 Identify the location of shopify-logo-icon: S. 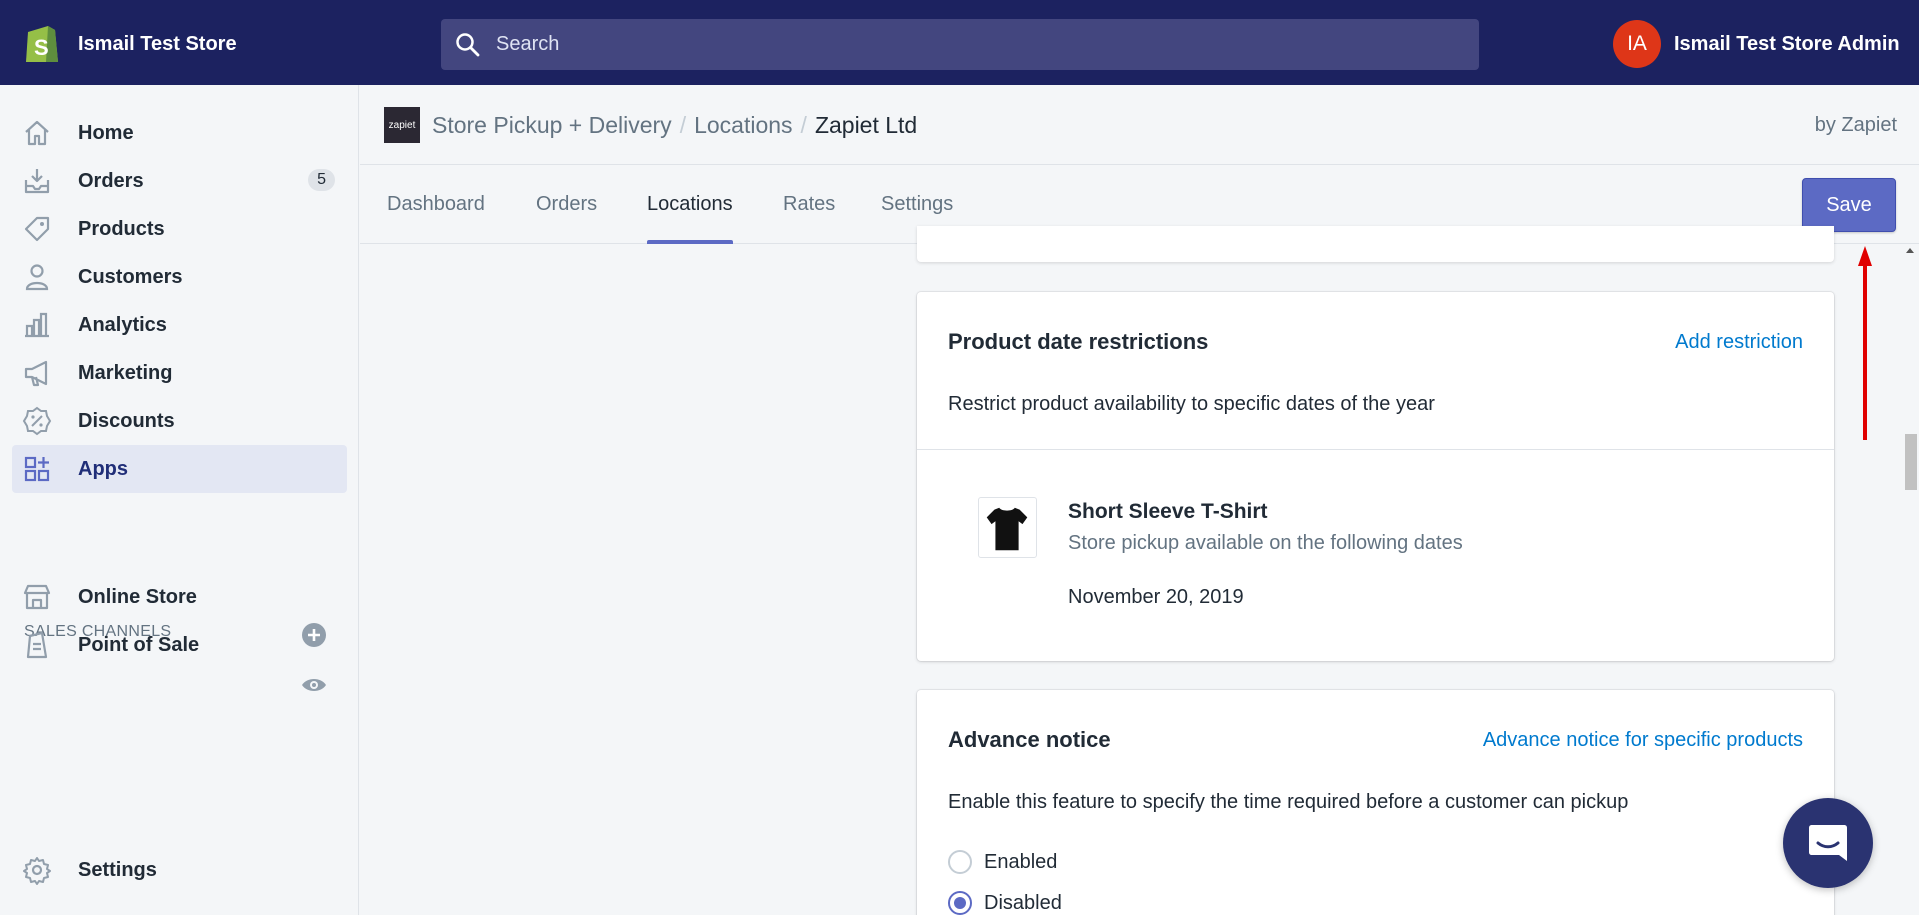
(41, 43).